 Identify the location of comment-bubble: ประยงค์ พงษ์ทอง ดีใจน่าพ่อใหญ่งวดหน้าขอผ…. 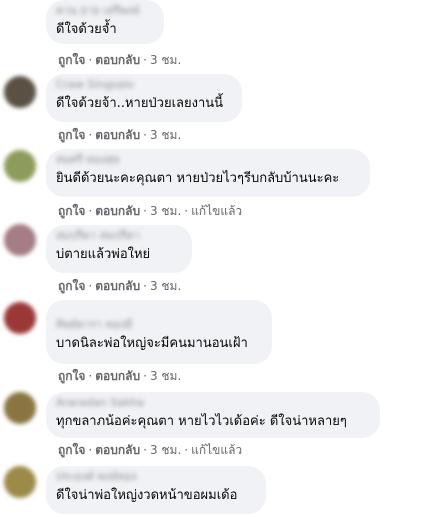
(156, 490).